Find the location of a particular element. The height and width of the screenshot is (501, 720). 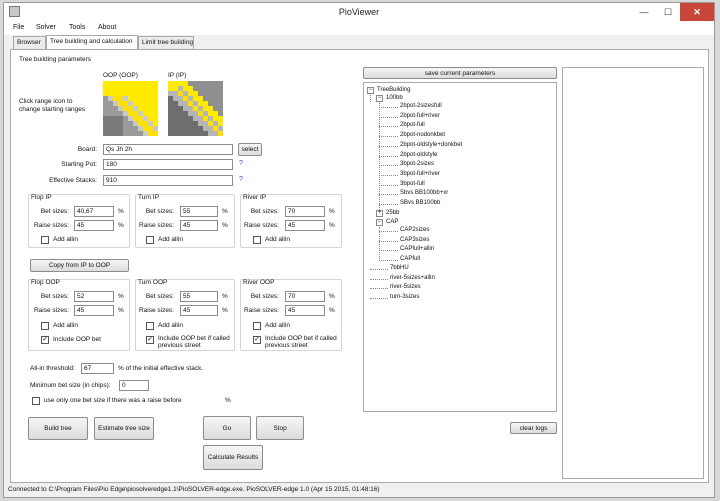

tree-group-100bb: 100bb is located at coordinates (394, 98).